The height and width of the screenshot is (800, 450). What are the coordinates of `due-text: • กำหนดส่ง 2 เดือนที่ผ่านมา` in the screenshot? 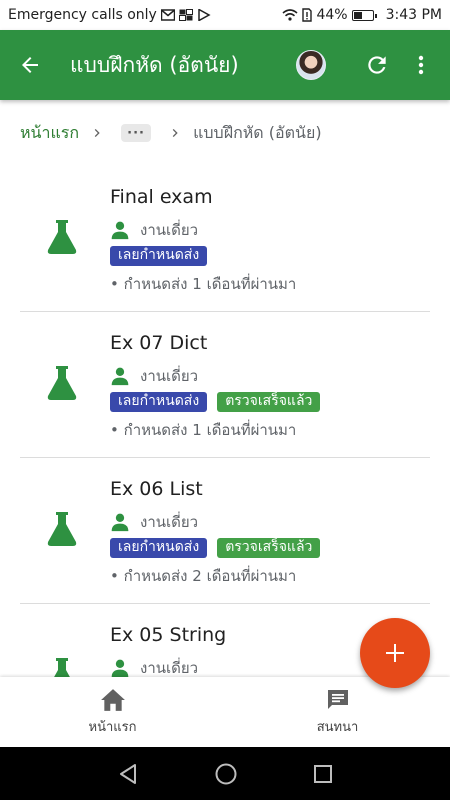 It's located at (203, 576).